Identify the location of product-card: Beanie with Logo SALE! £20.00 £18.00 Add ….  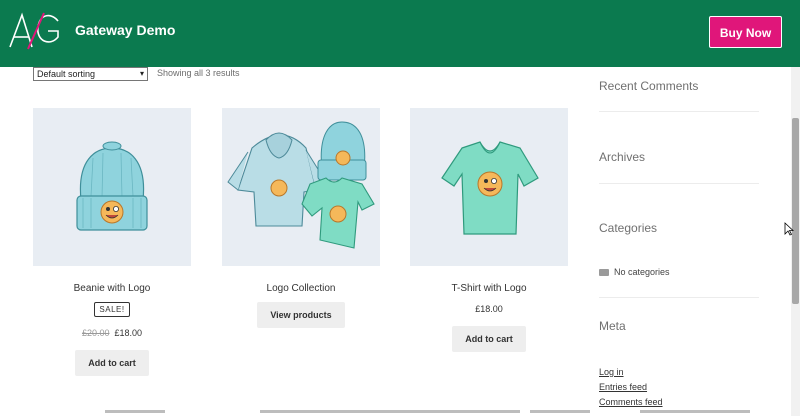
(112, 242).